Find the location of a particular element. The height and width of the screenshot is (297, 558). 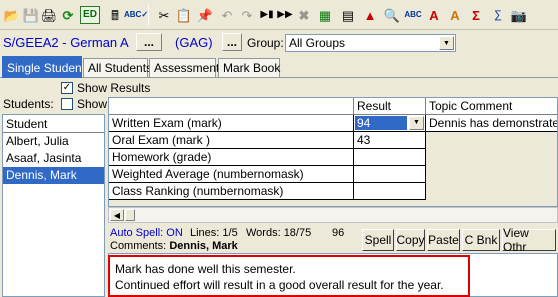

tab-mark-book: Mark Book is located at coordinates (249, 67).